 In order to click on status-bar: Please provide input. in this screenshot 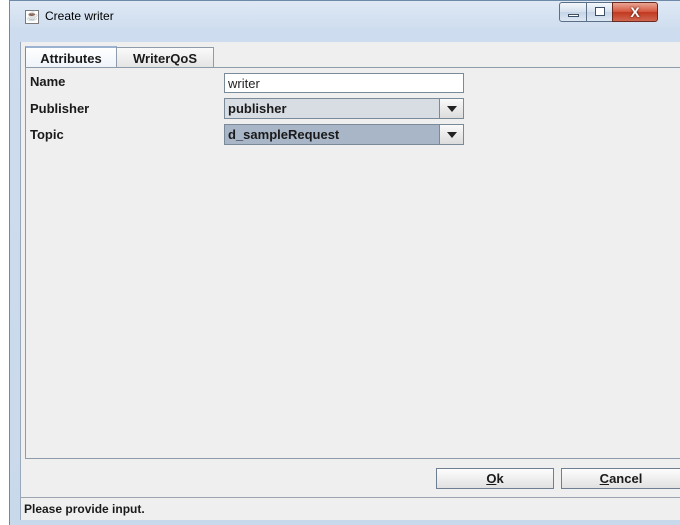, I will do `click(350, 508)`.